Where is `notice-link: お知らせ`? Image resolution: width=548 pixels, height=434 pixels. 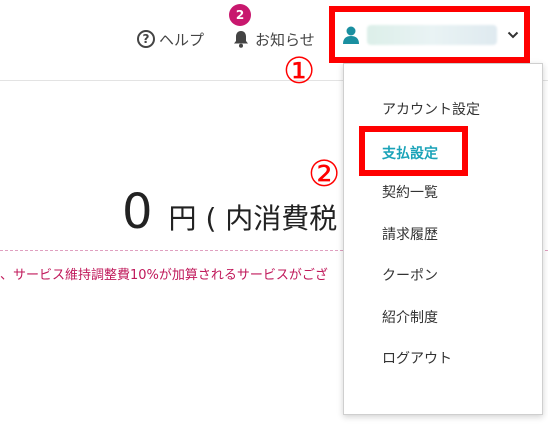 notice-link: お知らせ is located at coordinates (274, 39).